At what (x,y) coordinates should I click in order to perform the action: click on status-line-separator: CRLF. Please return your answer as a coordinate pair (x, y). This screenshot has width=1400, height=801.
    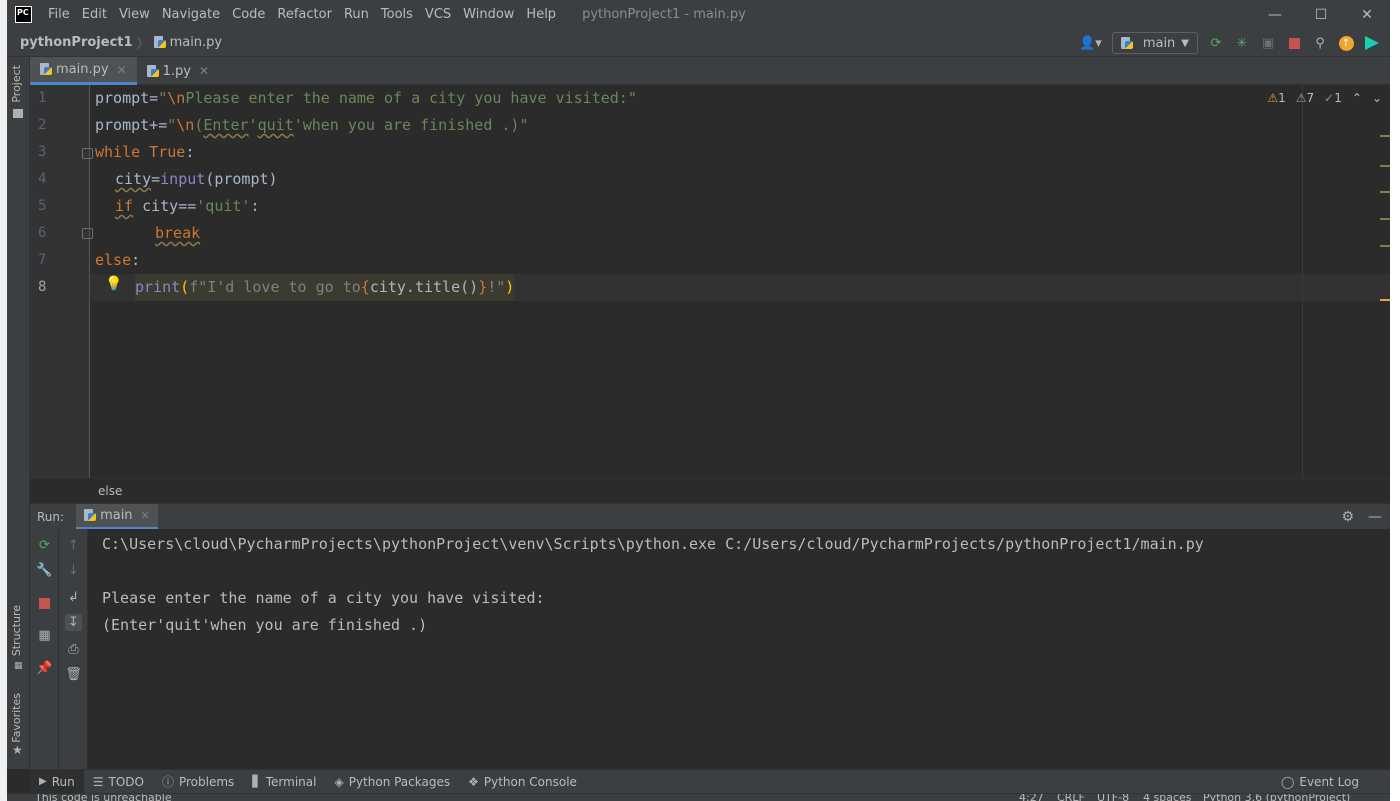
    Looking at the image, I should click on (1071, 797).